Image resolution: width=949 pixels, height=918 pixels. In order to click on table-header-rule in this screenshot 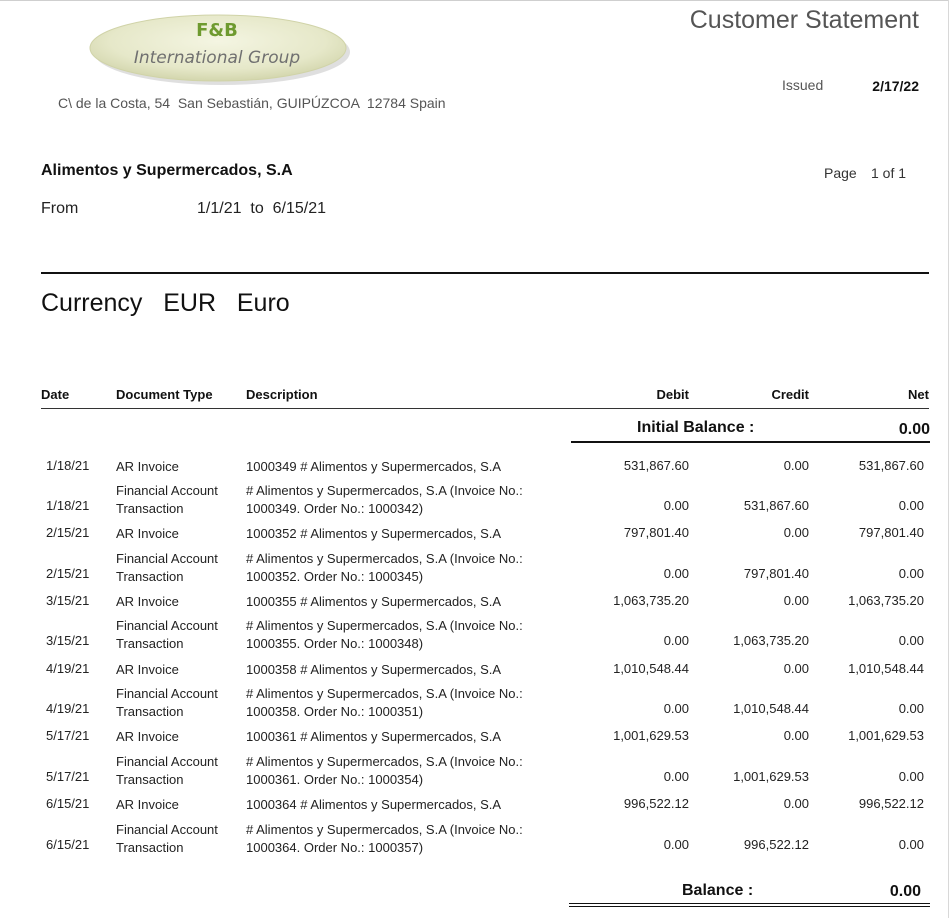, I will do `click(485, 408)`.